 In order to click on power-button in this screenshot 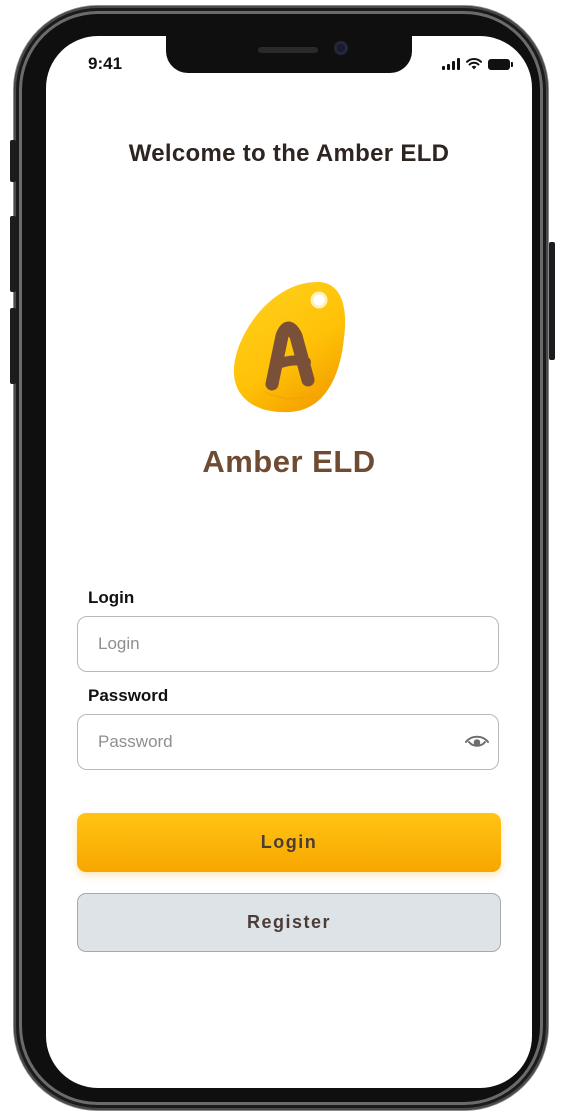, I will do `click(552, 301)`.